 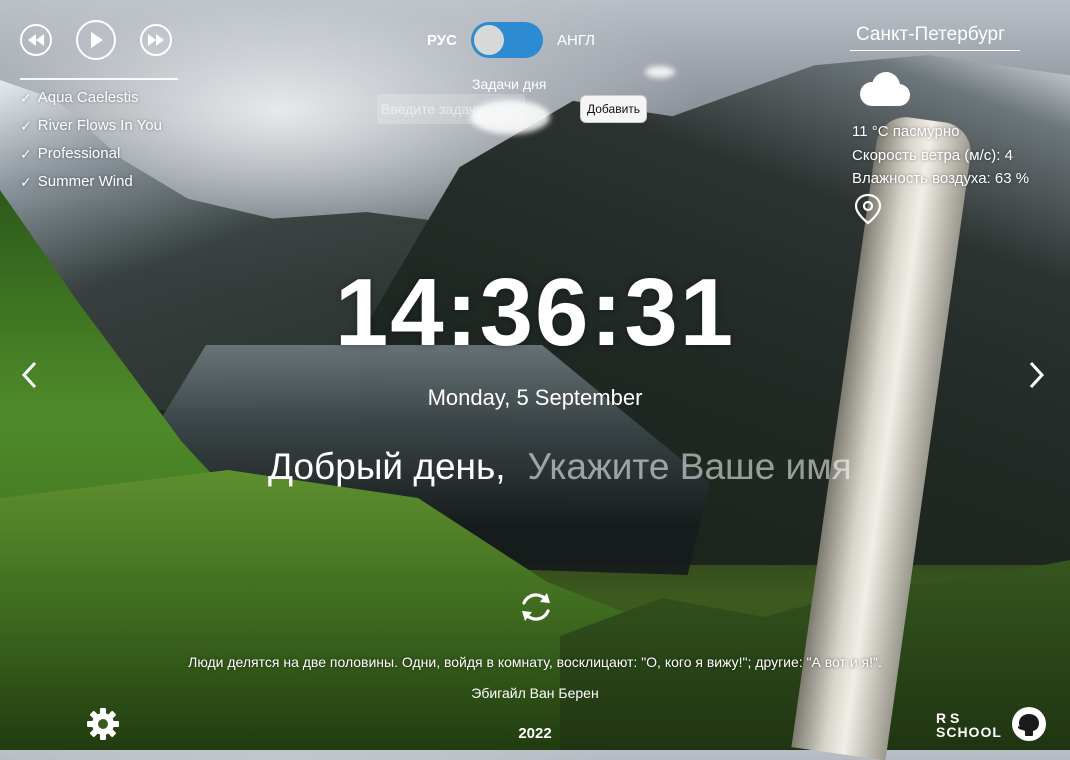 I want to click on lang-label-en: АНГЛ, so click(x=576, y=40).